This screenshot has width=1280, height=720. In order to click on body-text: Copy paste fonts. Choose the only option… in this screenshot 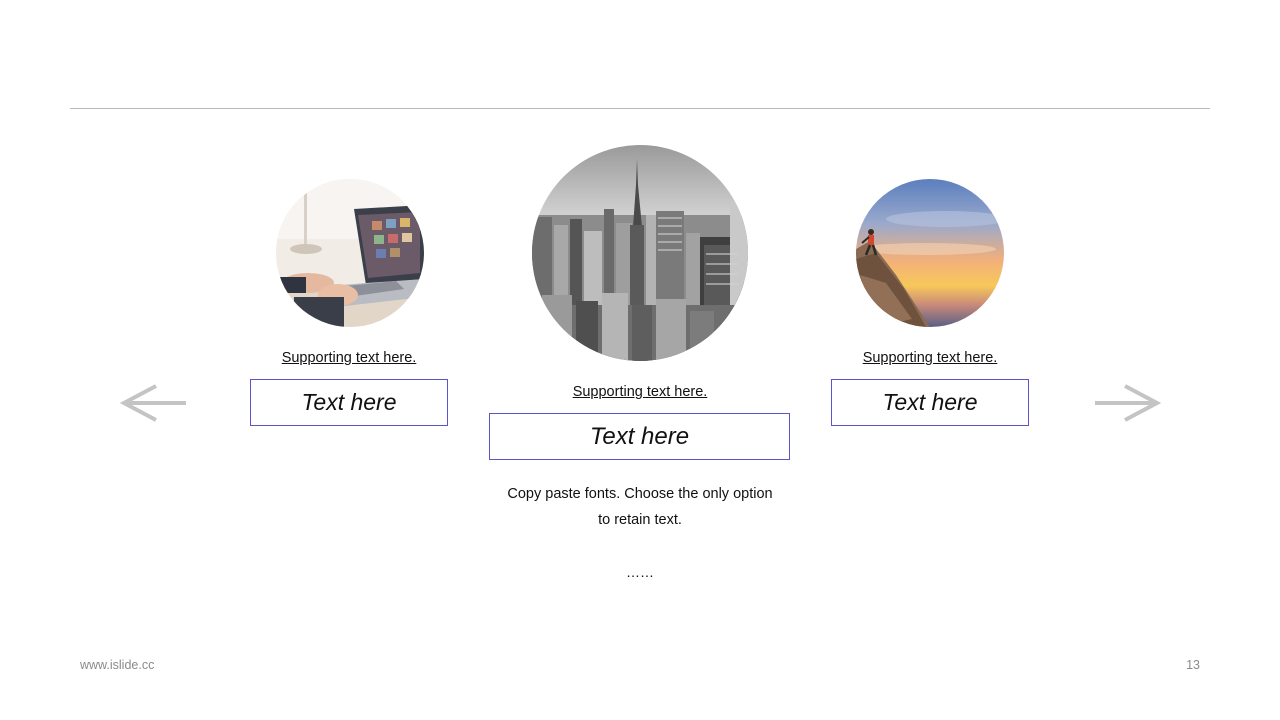, I will do `click(640, 507)`.